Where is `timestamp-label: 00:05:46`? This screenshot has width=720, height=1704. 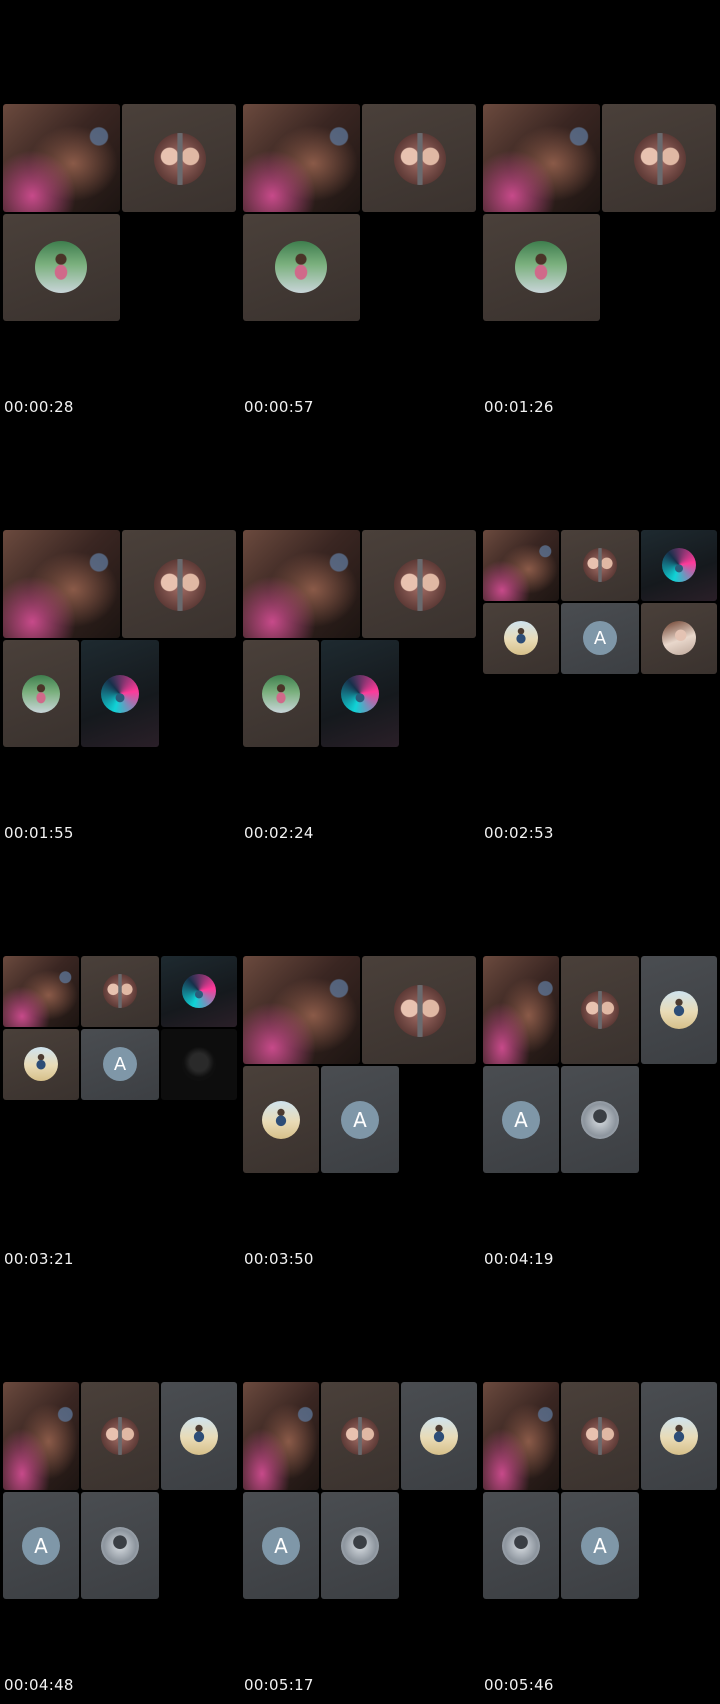 timestamp-label: 00:05:46 is located at coordinates (519, 1685).